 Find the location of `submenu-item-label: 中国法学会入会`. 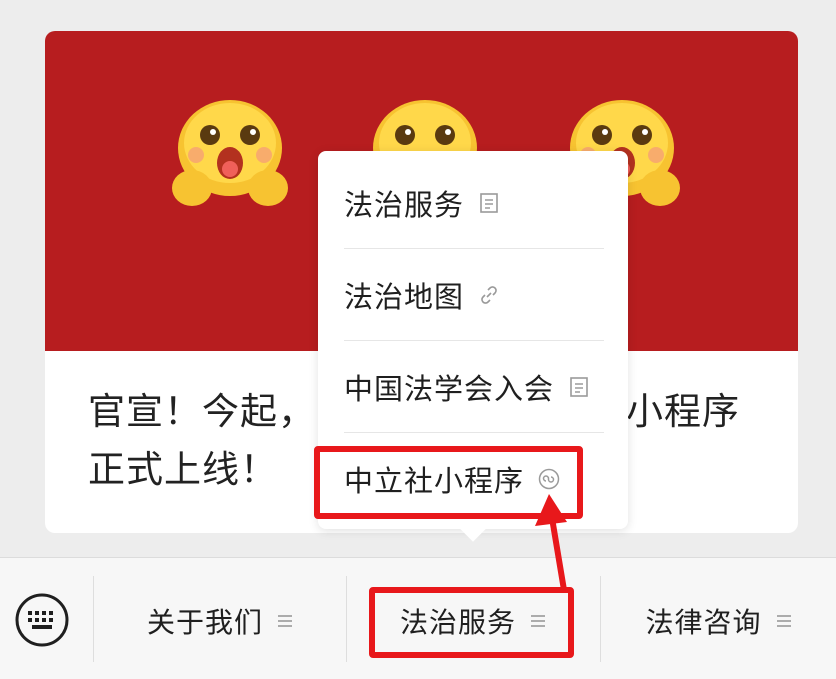

submenu-item-label: 中国法学会入会 is located at coordinates (449, 389).